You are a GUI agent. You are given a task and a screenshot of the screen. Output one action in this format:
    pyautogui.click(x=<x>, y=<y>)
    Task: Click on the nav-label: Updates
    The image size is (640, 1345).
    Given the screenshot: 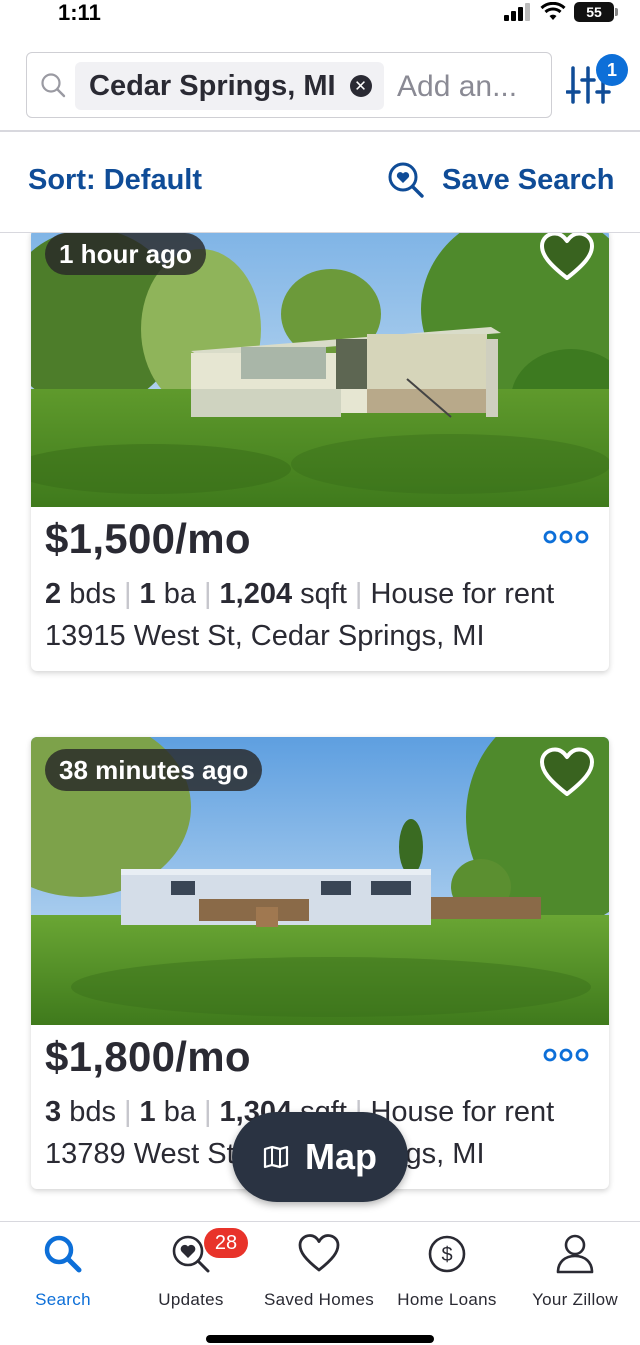 What is the action you would take?
    pyautogui.click(x=191, y=1299)
    